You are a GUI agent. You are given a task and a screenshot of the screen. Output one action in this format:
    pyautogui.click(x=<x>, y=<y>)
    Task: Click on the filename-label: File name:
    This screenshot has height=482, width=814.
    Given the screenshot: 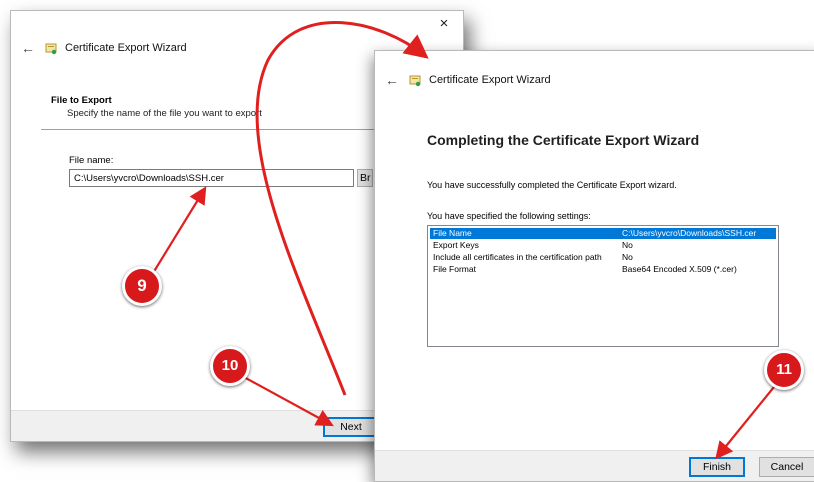 What is the action you would take?
    pyautogui.click(x=91, y=160)
    